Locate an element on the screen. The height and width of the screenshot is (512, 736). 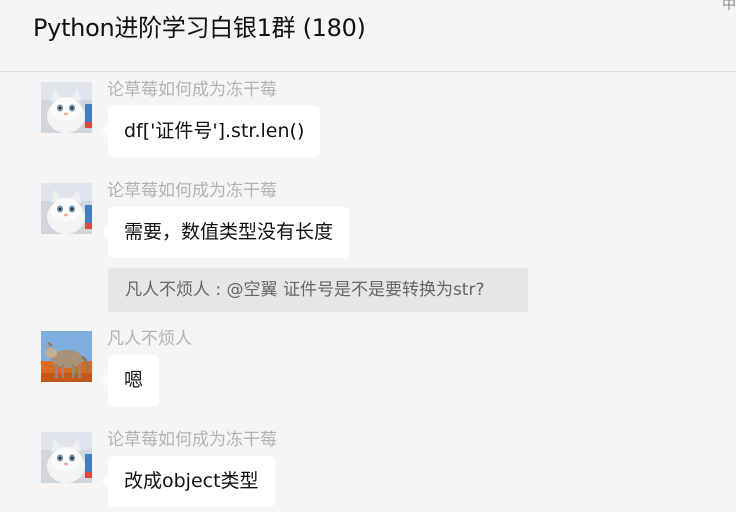
message-bubble: df['证件号'].str.len() is located at coordinates (211, 131).